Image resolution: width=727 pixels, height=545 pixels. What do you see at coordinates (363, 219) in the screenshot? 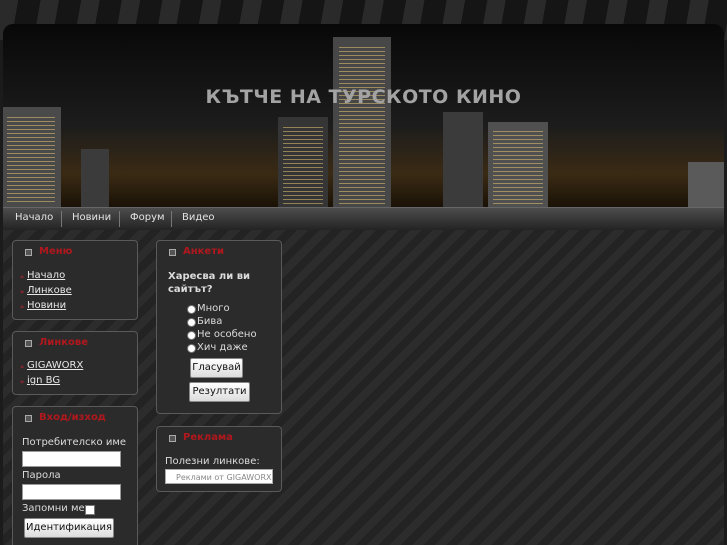
I see `main-nav: Начало Новини Форум Видео` at bounding box center [363, 219].